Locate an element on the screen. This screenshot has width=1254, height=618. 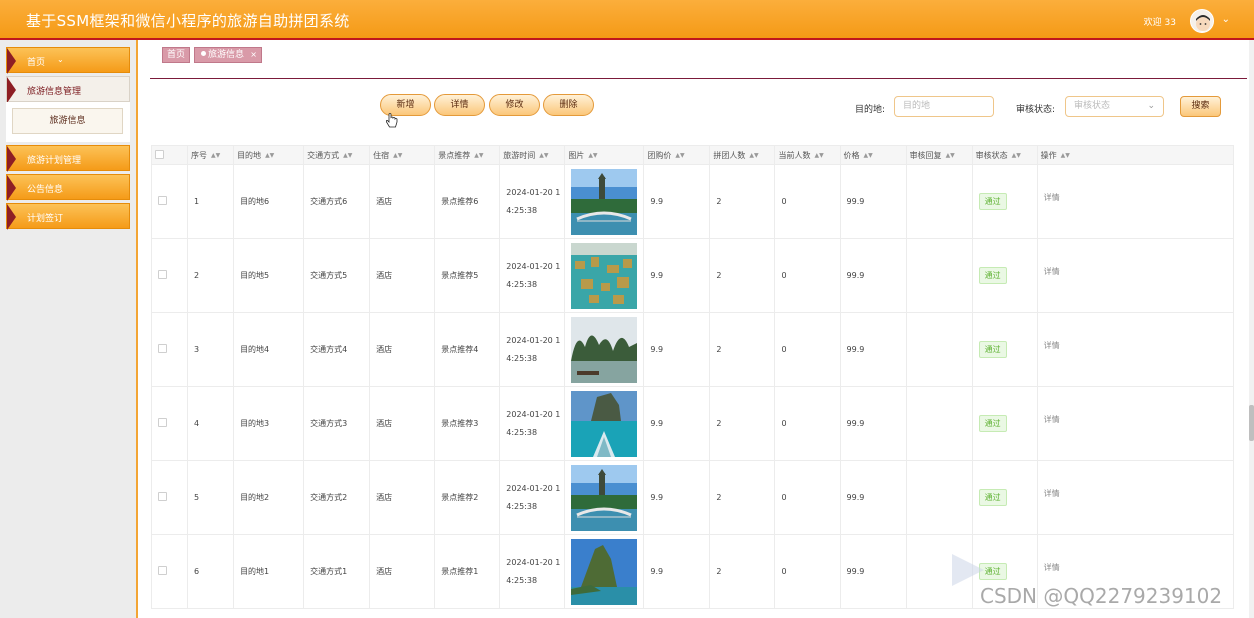
tab-travel-info: 旅游信息 × is located at coordinates (228, 55).